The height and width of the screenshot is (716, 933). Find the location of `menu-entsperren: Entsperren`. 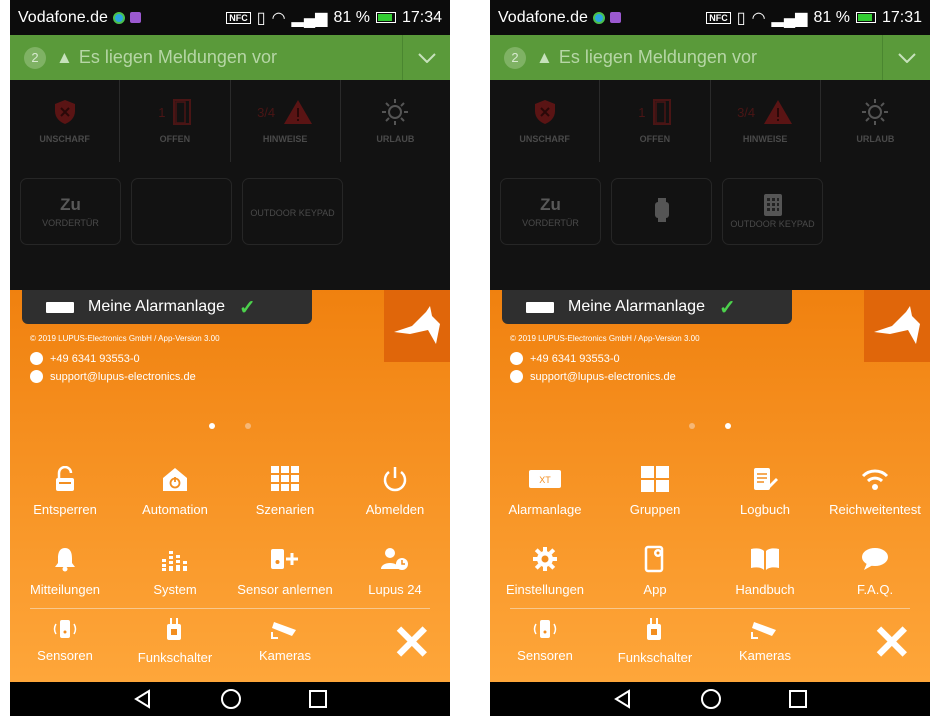

menu-entsperren: Entsperren is located at coordinates (65, 486).